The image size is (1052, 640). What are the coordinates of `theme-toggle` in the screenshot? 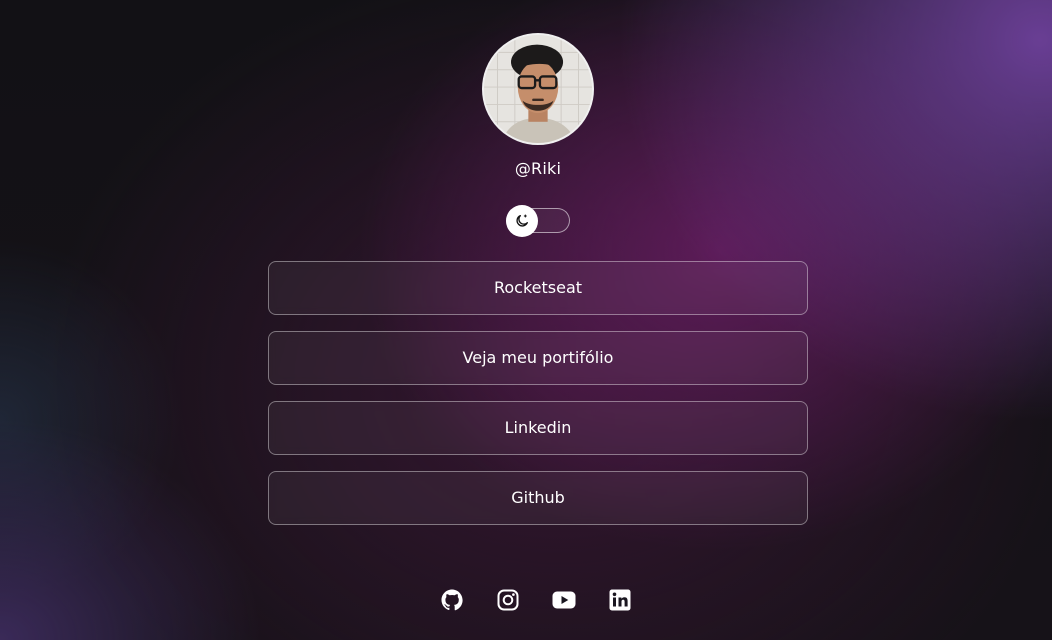 It's located at (538, 221).